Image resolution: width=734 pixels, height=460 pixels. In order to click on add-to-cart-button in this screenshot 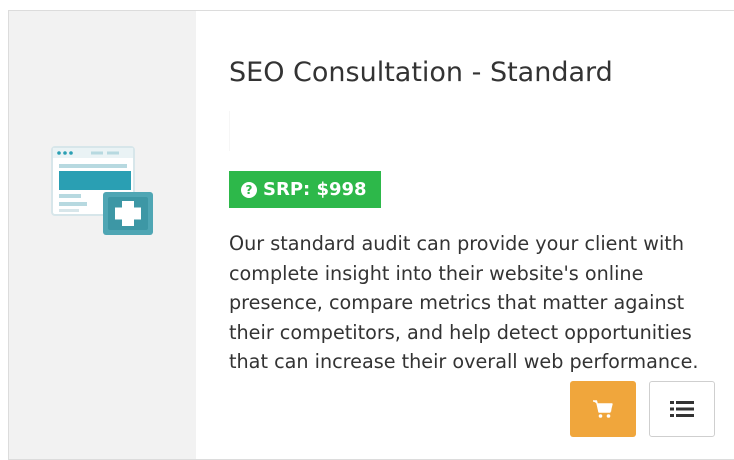, I will do `click(603, 409)`.